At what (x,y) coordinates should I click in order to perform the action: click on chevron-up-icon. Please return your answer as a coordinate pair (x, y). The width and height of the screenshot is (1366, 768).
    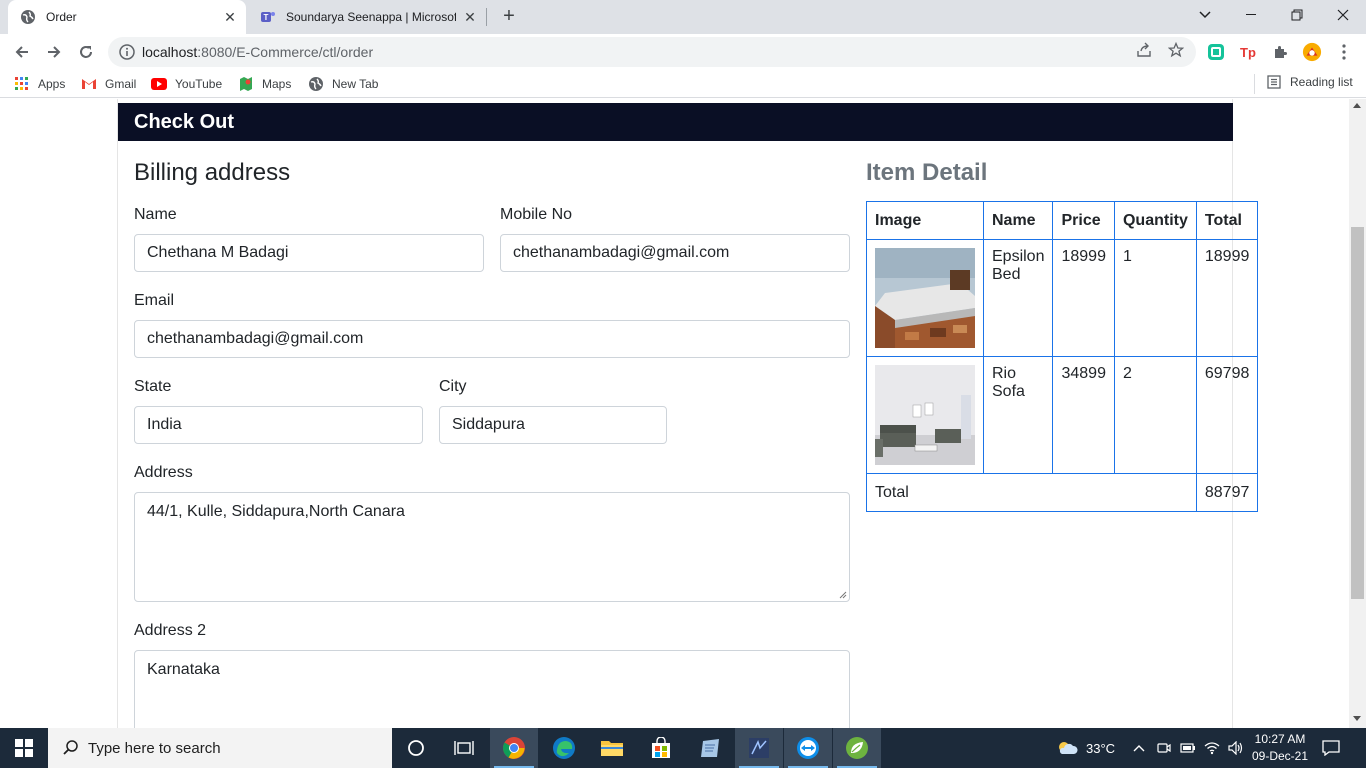
    Looking at the image, I should click on (1139, 748).